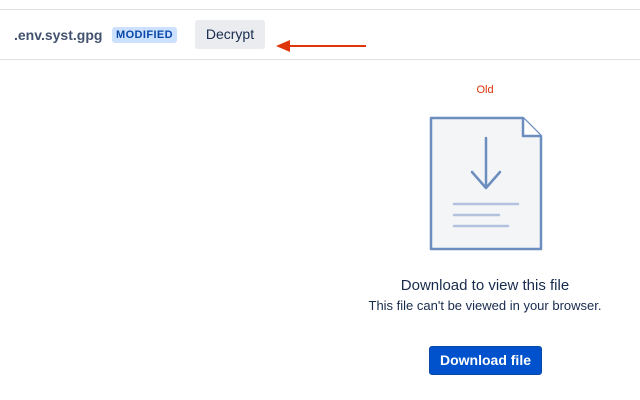 This screenshot has height=400, width=640. What do you see at coordinates (320, 35) in the screenshot?
I see `file-header: .env.syst.gpg MODIFIED Decrypt` at bounding box center [320, 35].